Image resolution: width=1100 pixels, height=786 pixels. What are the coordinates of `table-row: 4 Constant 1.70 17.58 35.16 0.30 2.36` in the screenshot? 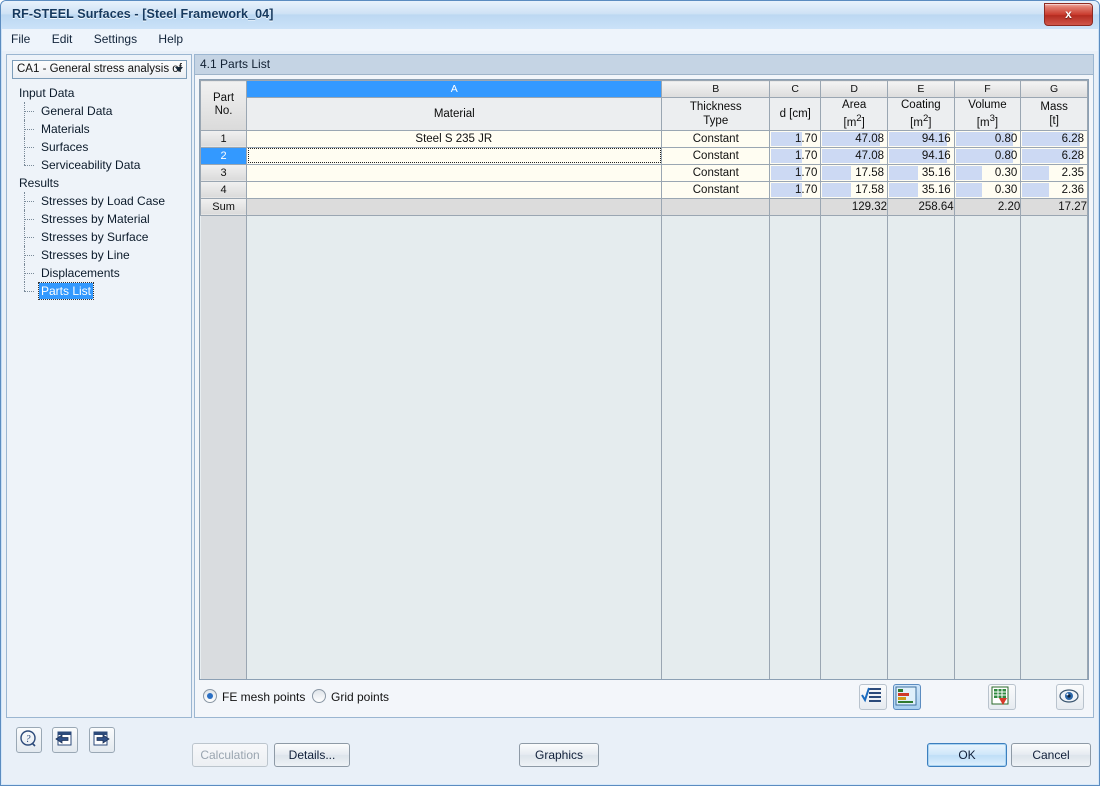 It's located at (644, 189).